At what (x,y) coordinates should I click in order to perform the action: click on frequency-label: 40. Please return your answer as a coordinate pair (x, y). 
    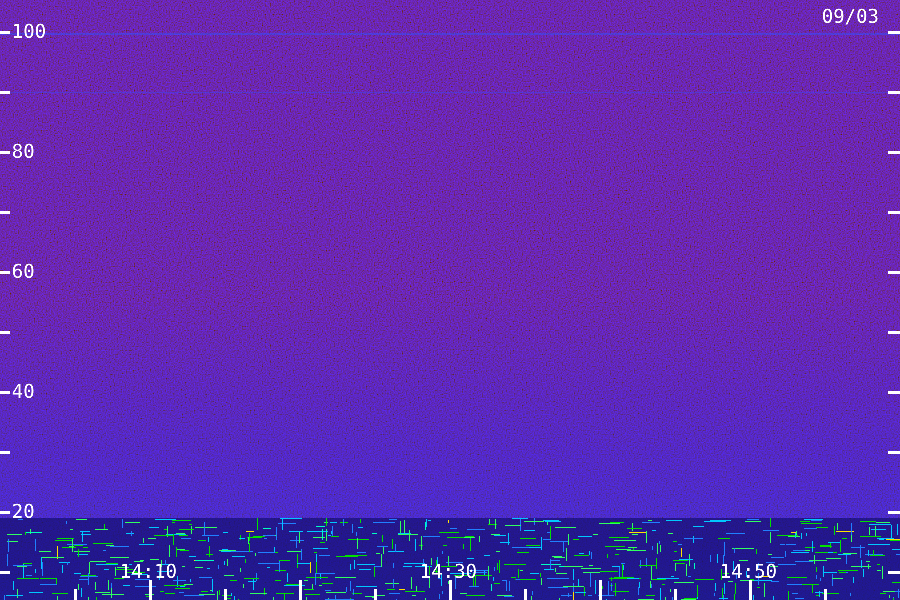
    Looking at the image, I should click on (23, 392).